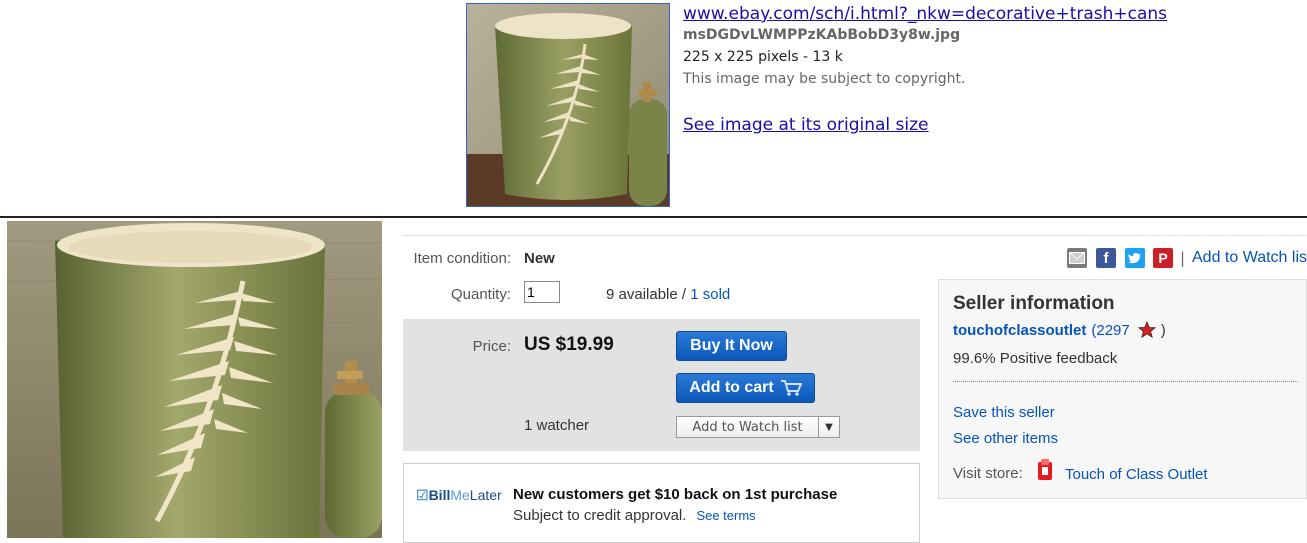  I want to click on checkmark-icon: ☑, so click(422, 495).